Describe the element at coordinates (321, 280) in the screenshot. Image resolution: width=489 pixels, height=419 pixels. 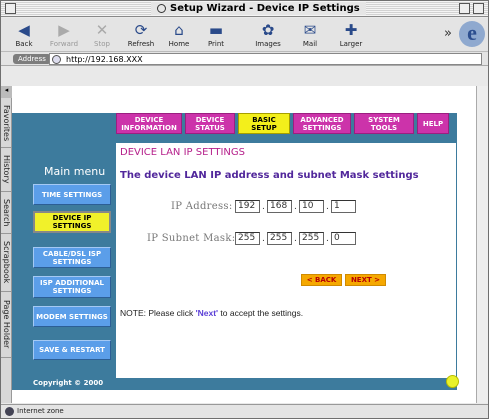
I see `back-step-button: < BACK` at that location.